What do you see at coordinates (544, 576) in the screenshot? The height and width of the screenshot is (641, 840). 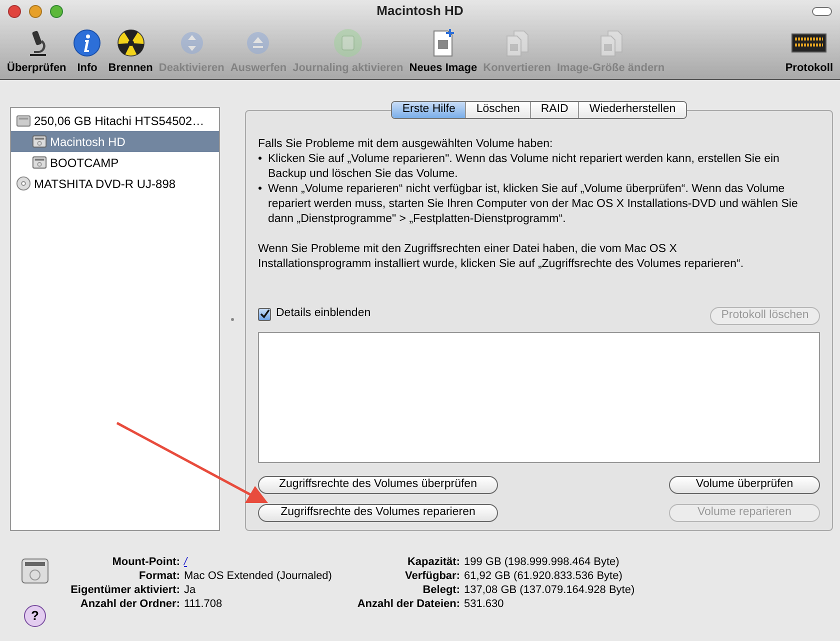 I see `info-value: 61,92 GB (61.920.833.536 Byte)` at bounding box center [544, 576].